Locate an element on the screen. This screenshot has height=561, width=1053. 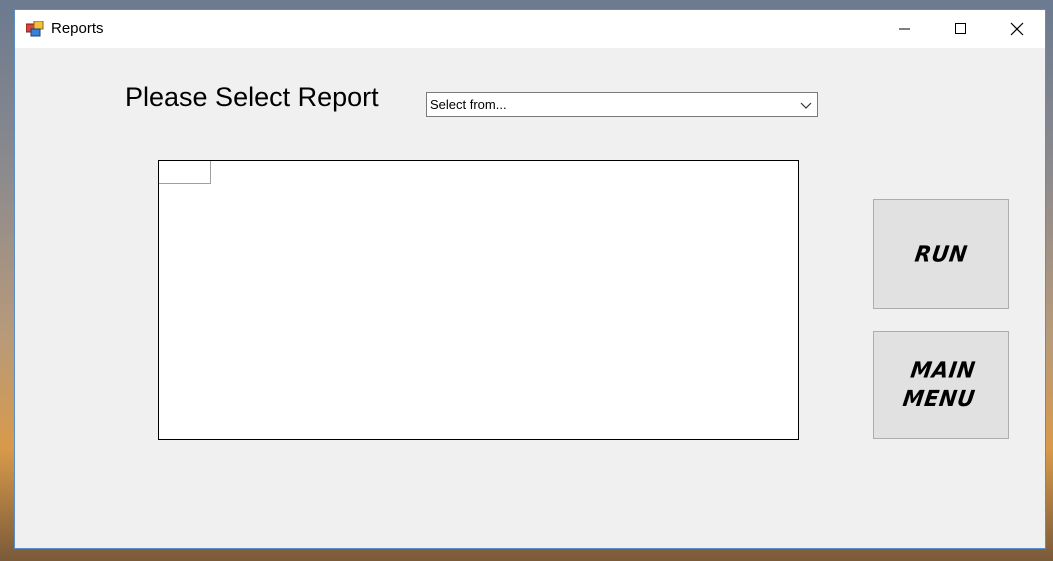
maximize-icon is located at coordinates (960, 28).